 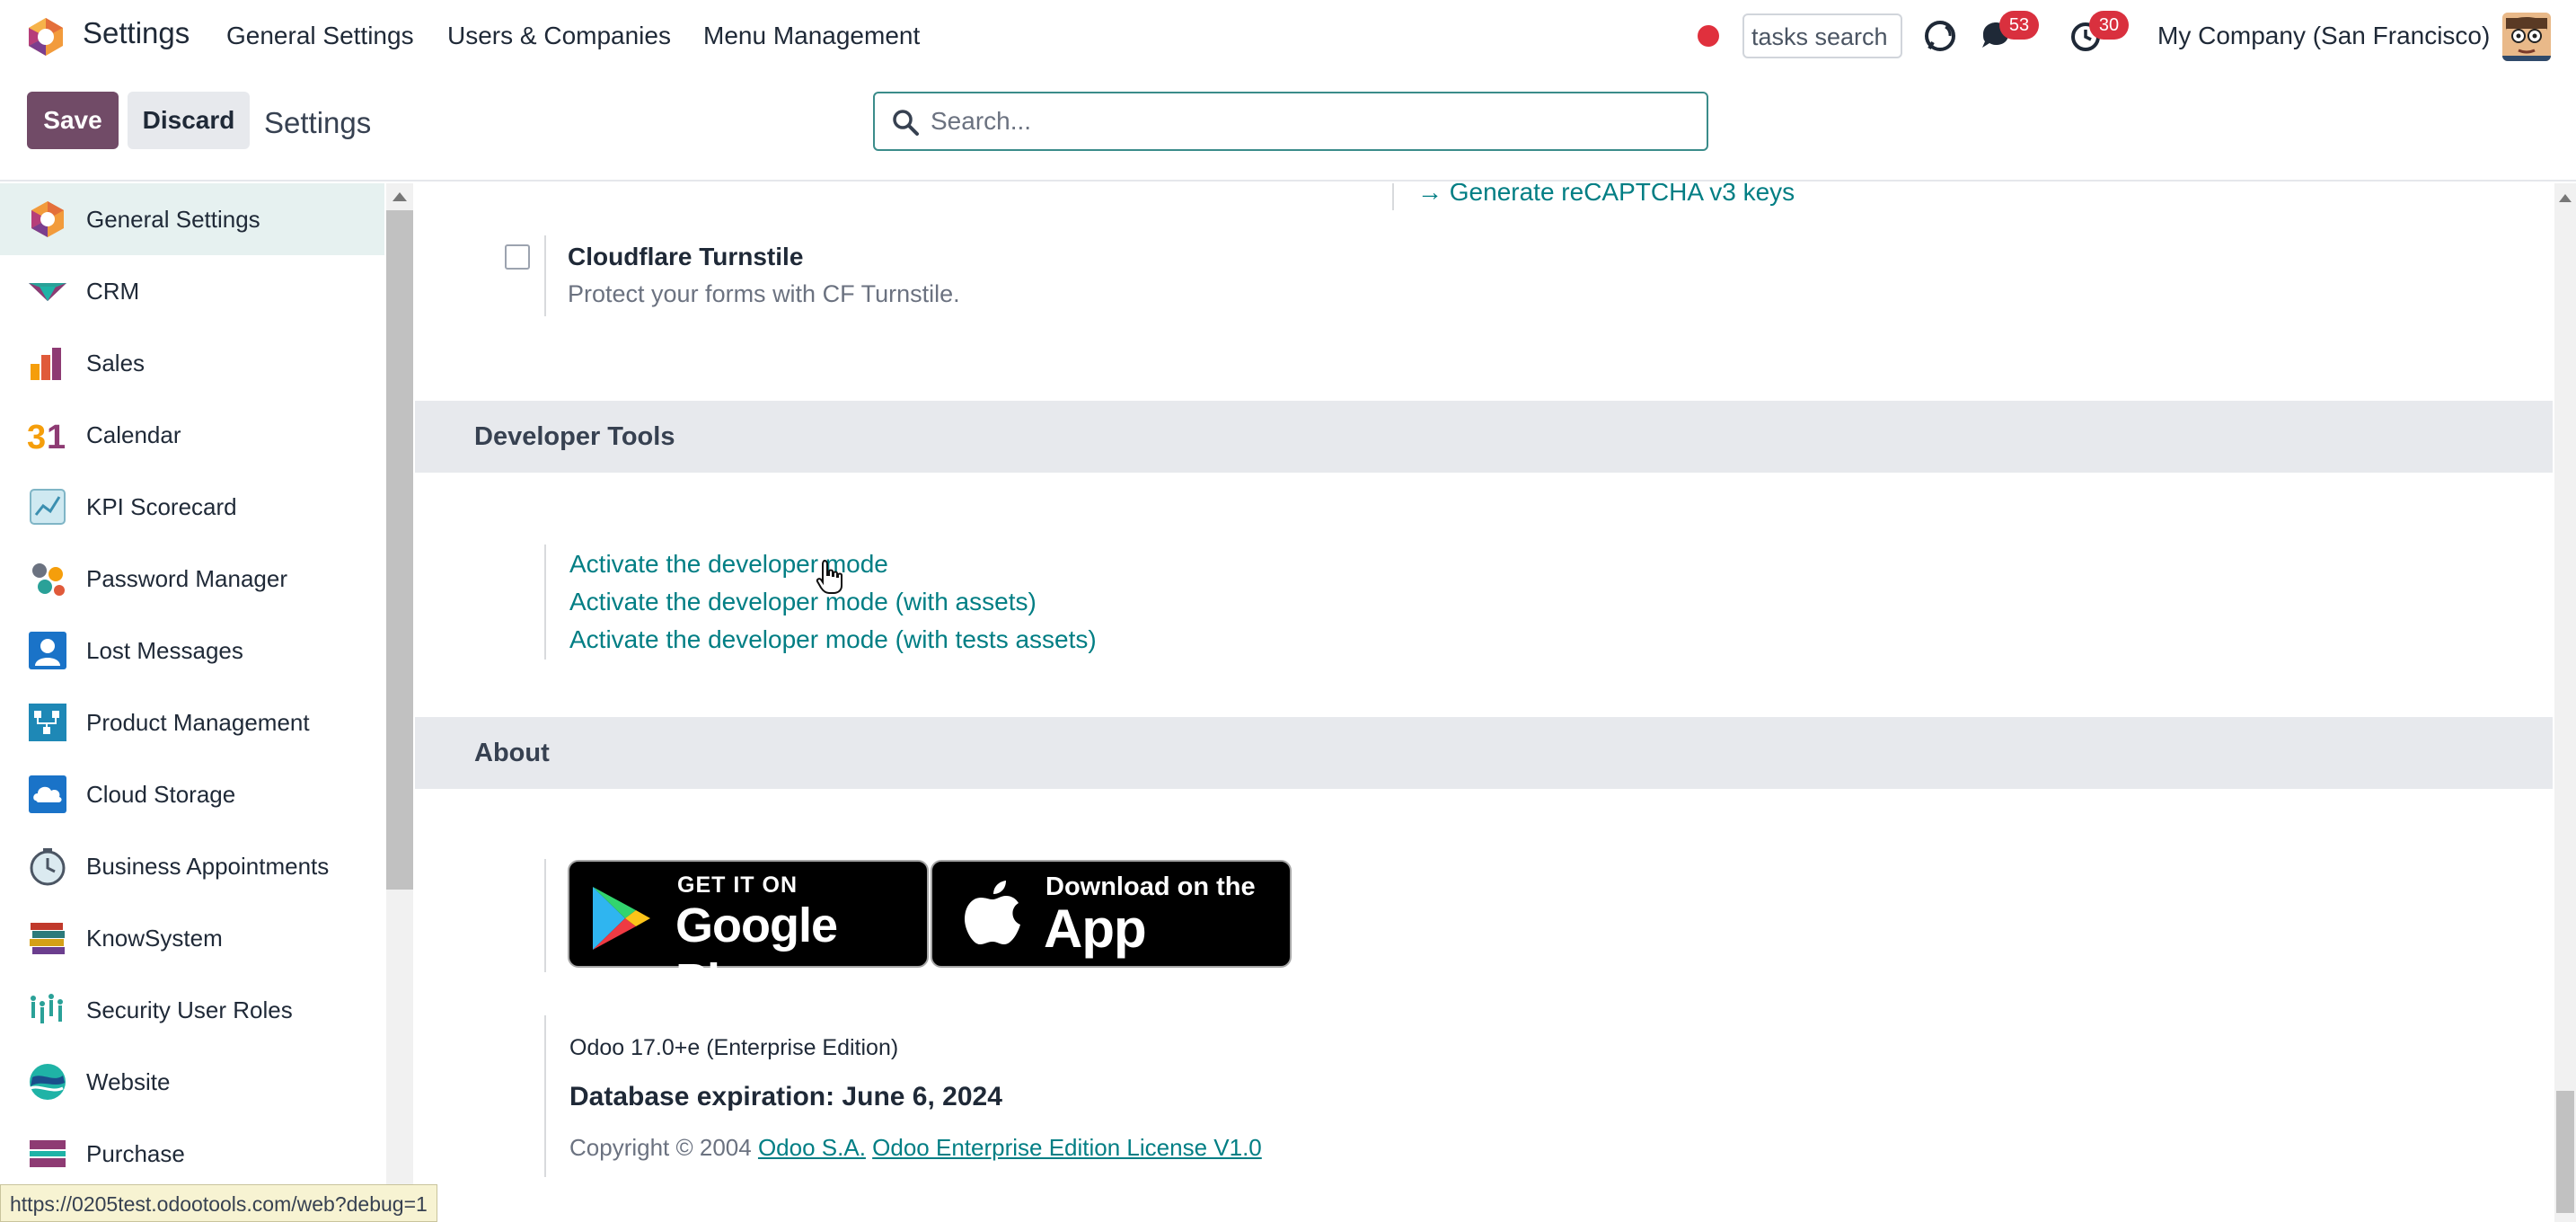 What do you see at coordinates (318, 122) in the screenshot?
I see `breadcrumb: Settings` at bounding box center [318, 122].